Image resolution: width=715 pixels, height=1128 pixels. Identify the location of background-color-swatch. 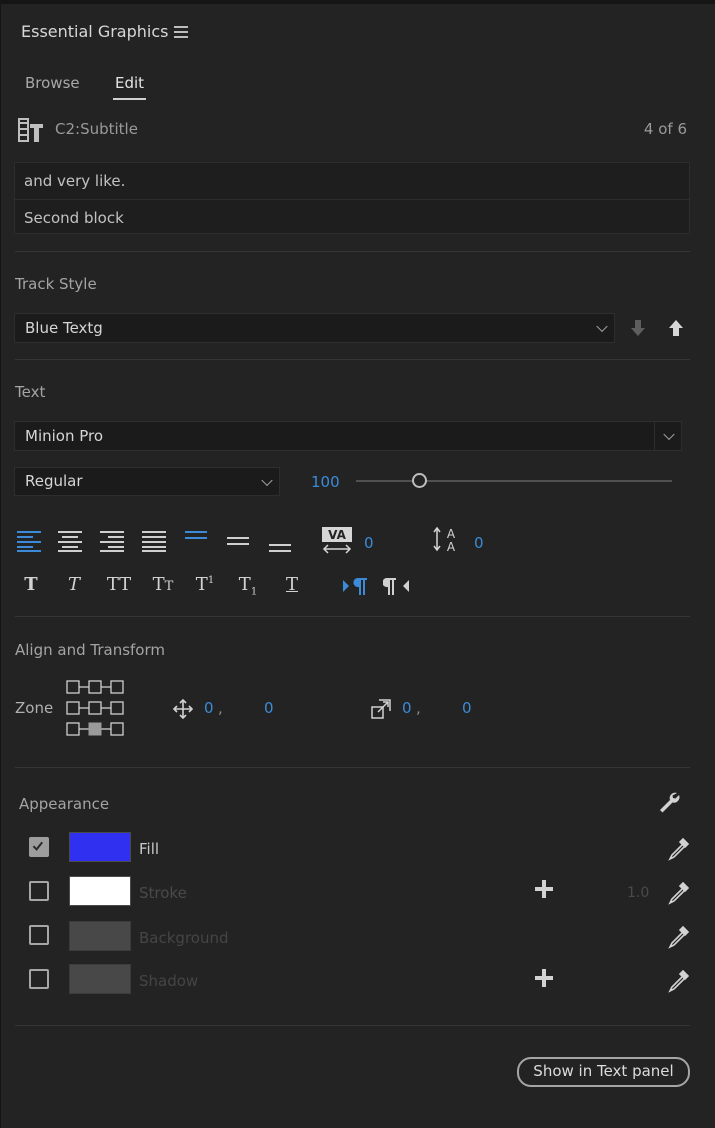
(100, 936).